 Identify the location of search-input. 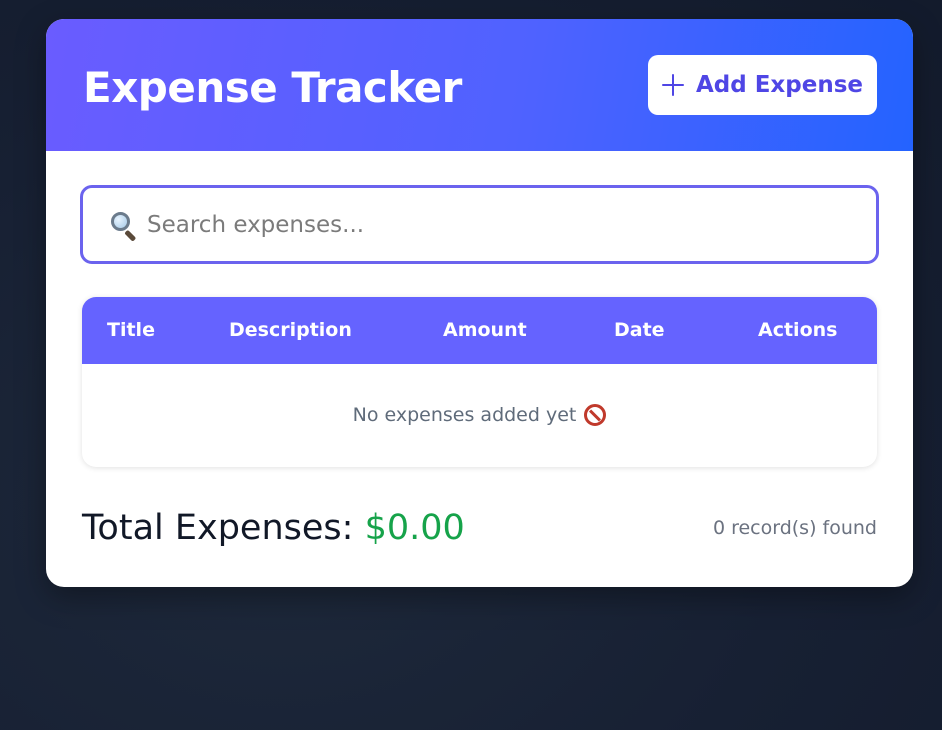
(497, 224).